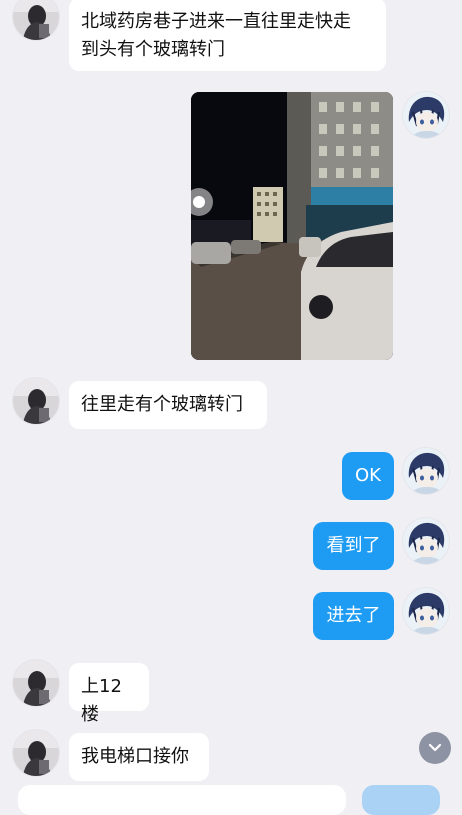 Image resolution: width=462 pixels, height=815 pixels. I want to click on street-night-photo, so click(292, 226).